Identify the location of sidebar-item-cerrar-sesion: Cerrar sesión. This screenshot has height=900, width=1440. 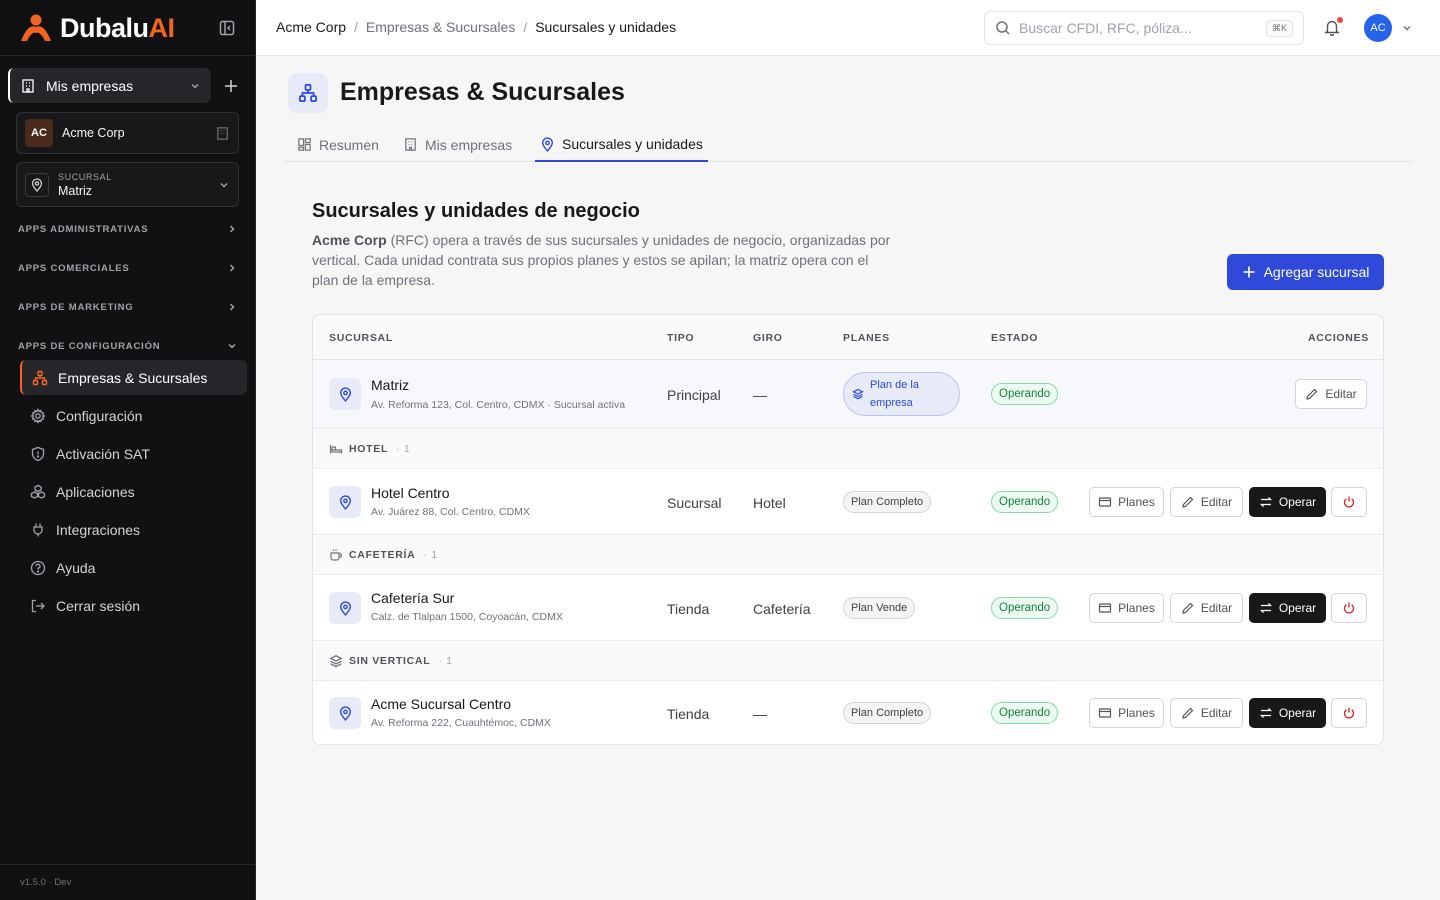
(133, 605).